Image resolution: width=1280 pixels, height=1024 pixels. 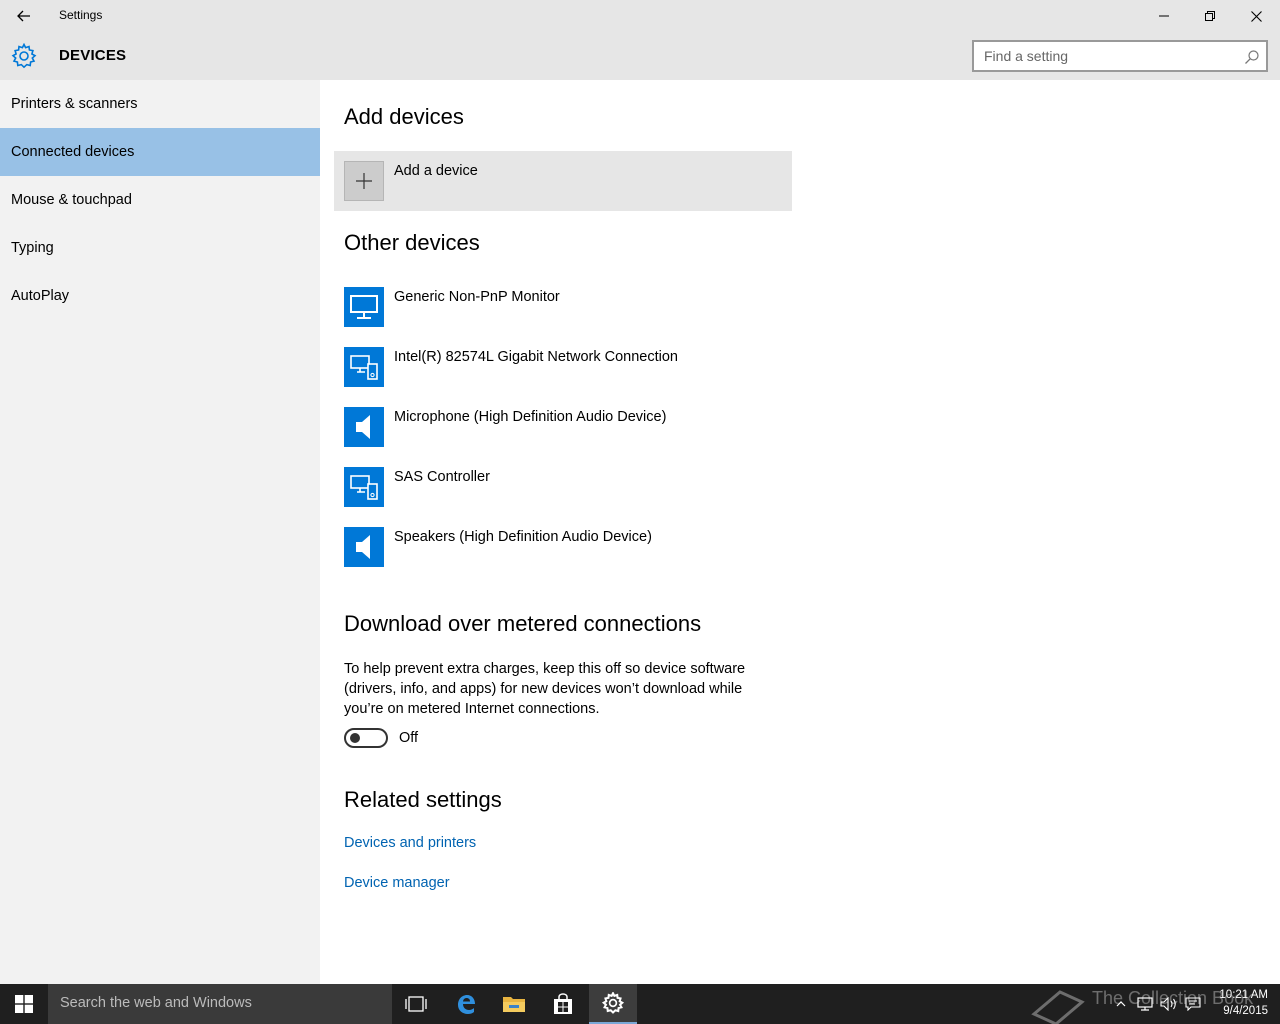 What do you see at coordinates (423, 799) in the screenshot?
I see `related-settings-heading: Related settings` at bounding box center [423, 799].